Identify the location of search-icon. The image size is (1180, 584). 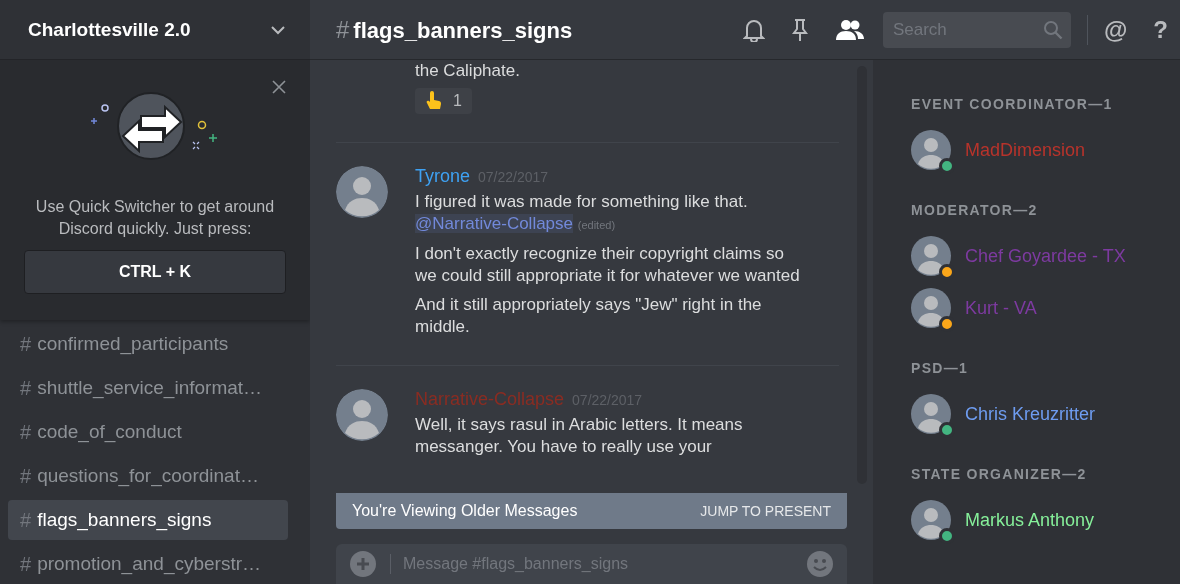
(1052, 29).